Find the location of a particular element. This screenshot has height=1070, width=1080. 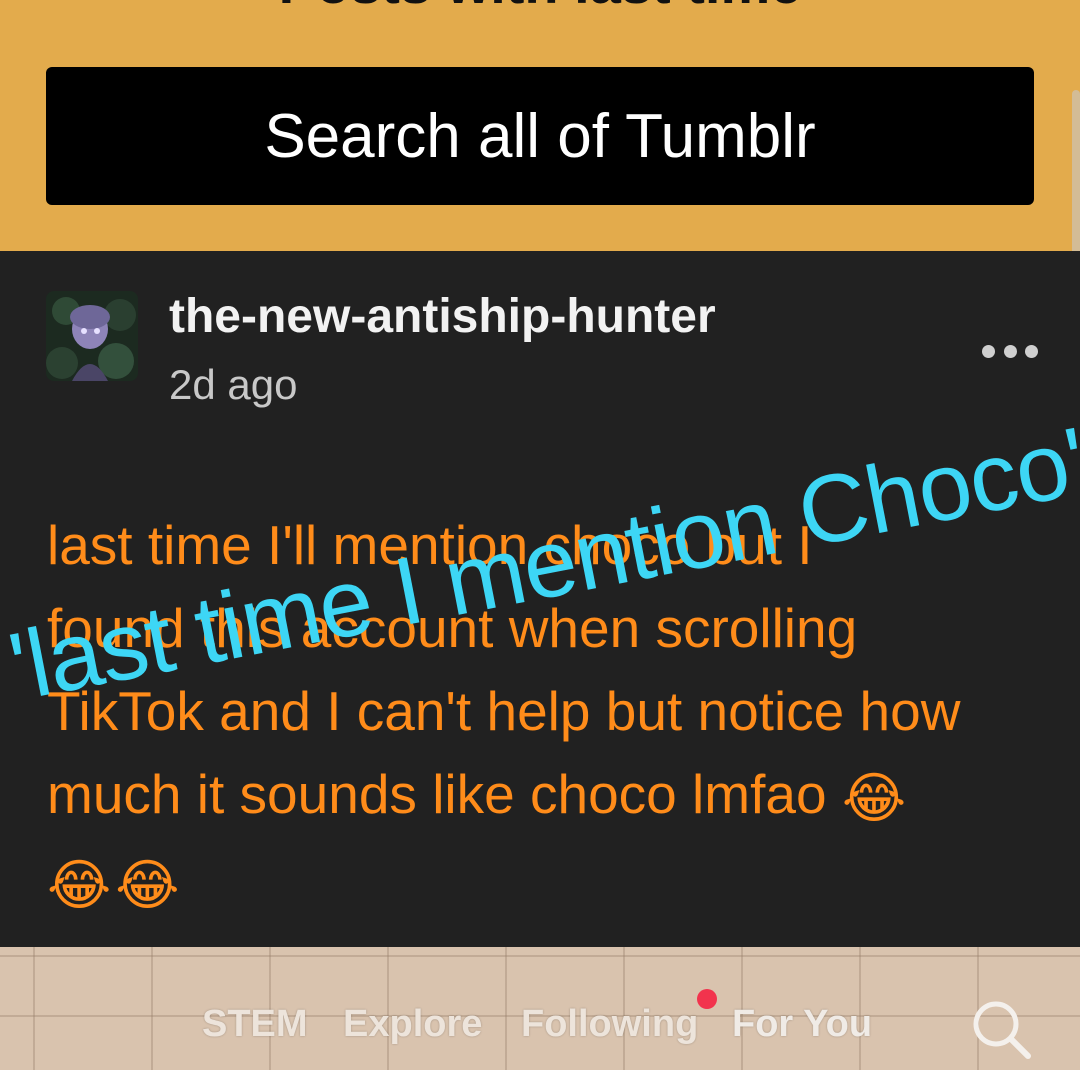

notification-dot is located at coordinates (707, 999).